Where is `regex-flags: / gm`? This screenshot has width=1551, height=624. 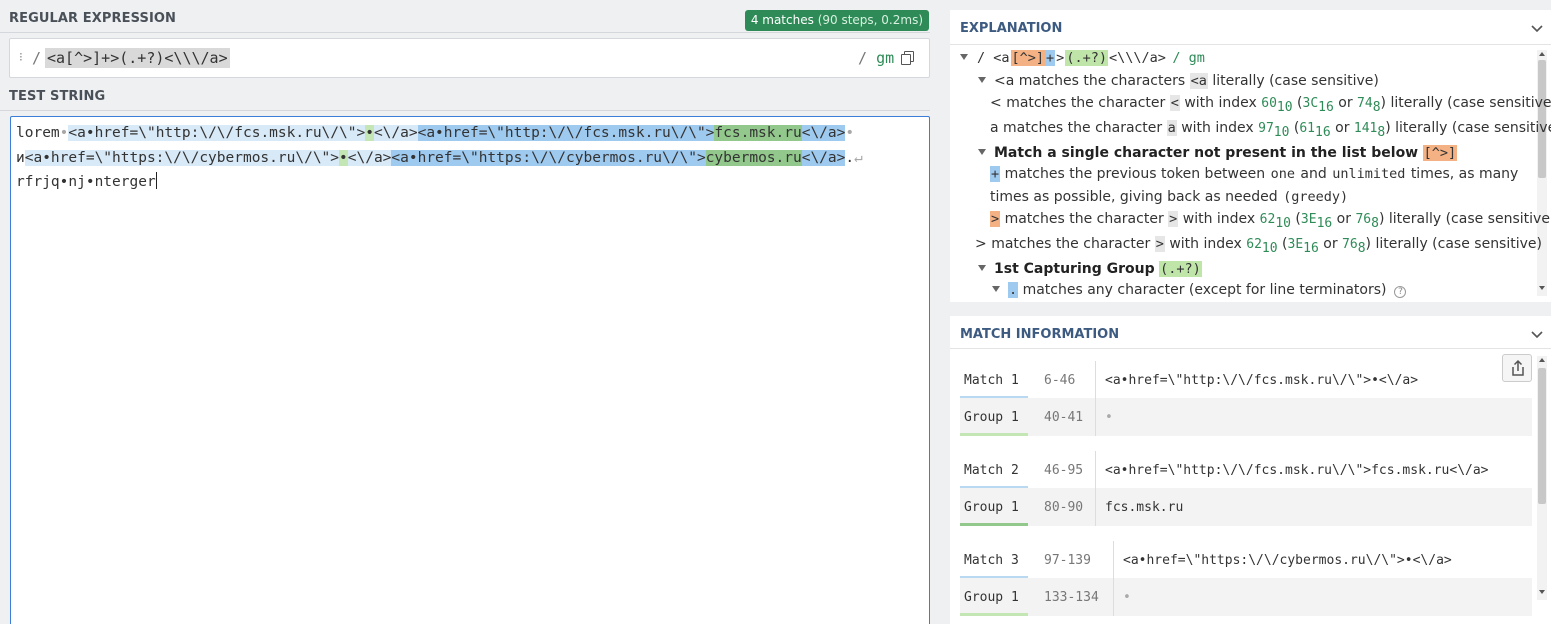
regex-flags: / gm is located at coordinates (876, 58).